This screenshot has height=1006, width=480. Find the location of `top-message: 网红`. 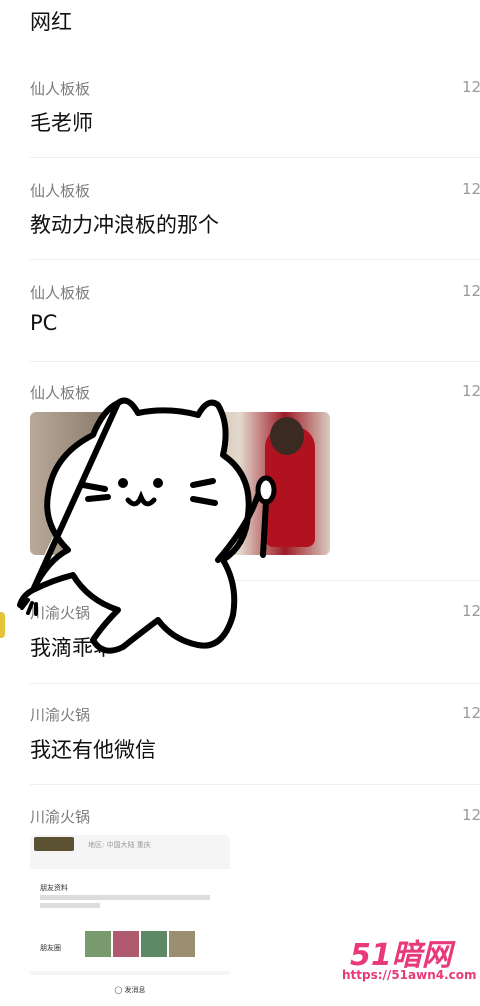

top-message: 网红 is located at coordinates (51, 22).